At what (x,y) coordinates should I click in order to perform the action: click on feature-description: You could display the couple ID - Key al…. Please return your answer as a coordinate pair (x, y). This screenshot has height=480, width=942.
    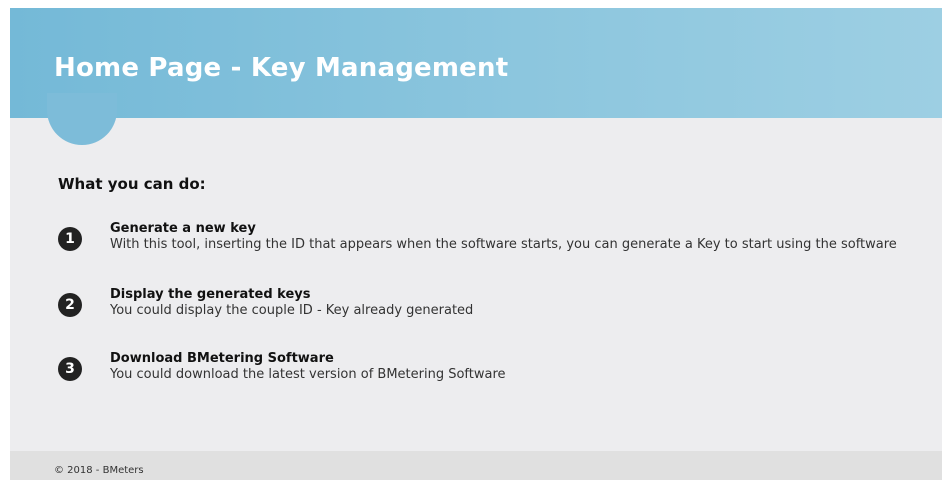
    Looking at the image, I should click on (292, 310).